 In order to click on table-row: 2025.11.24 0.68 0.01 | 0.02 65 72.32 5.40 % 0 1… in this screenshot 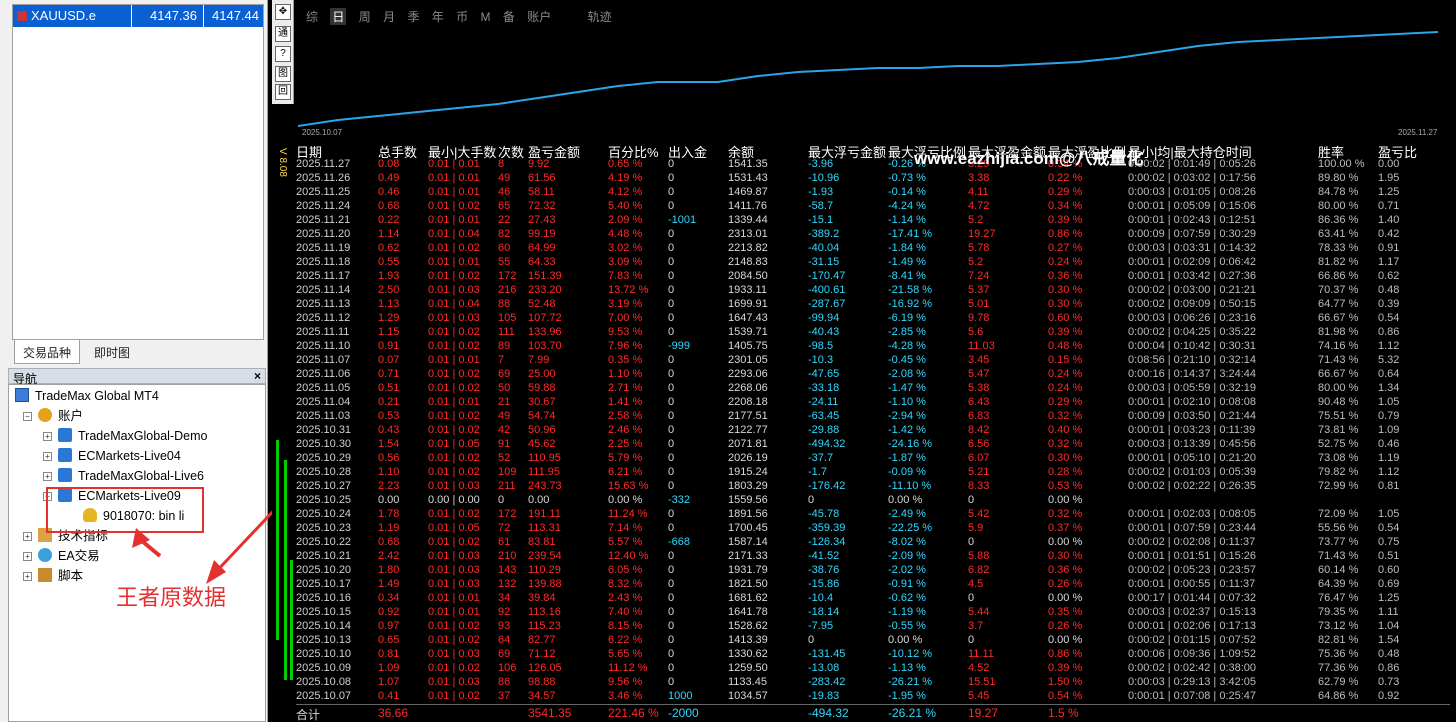, I will do `click(871, 207)`.